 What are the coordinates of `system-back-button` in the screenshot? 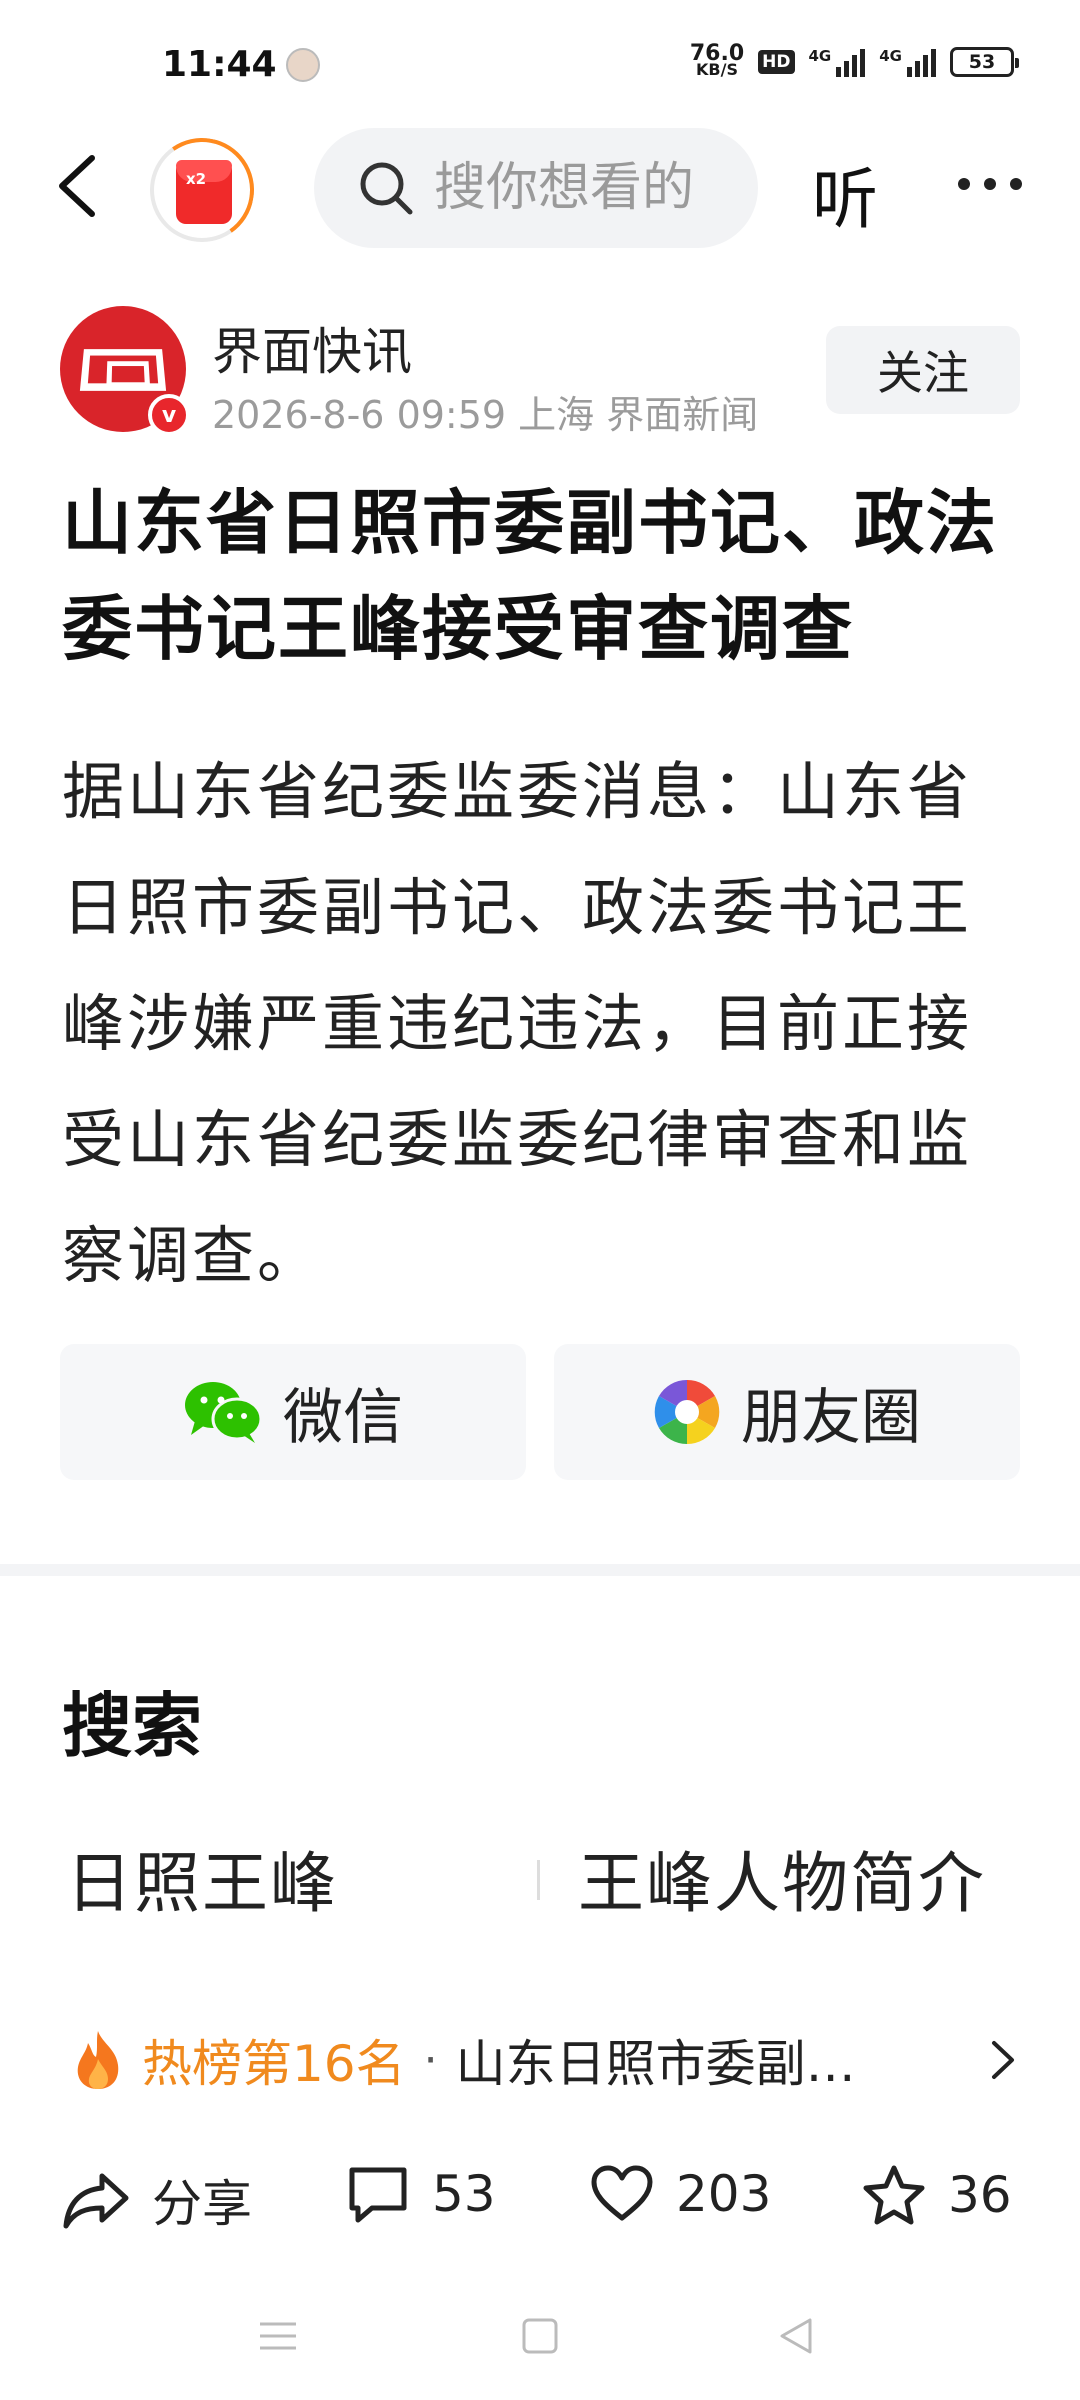 It's located at (796, 2338).